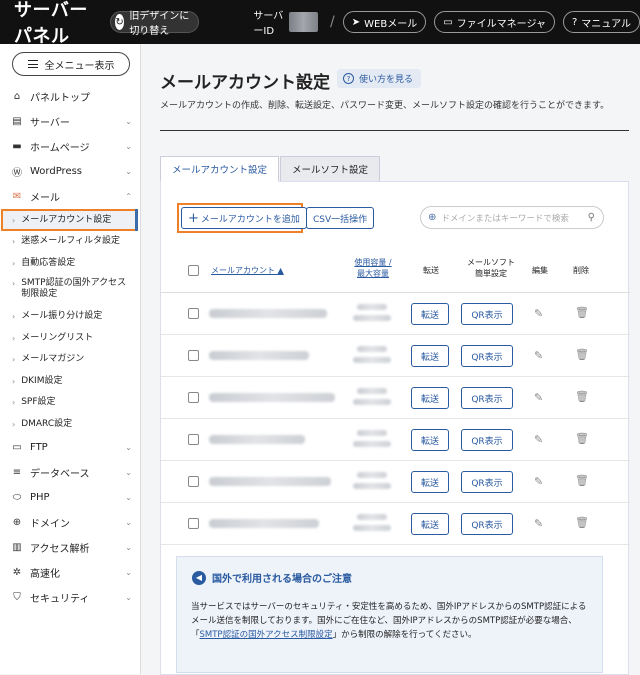  I want to click on sidebar-item-analytics: ▥ アクセス解析 ⌄, so click(70, 547).